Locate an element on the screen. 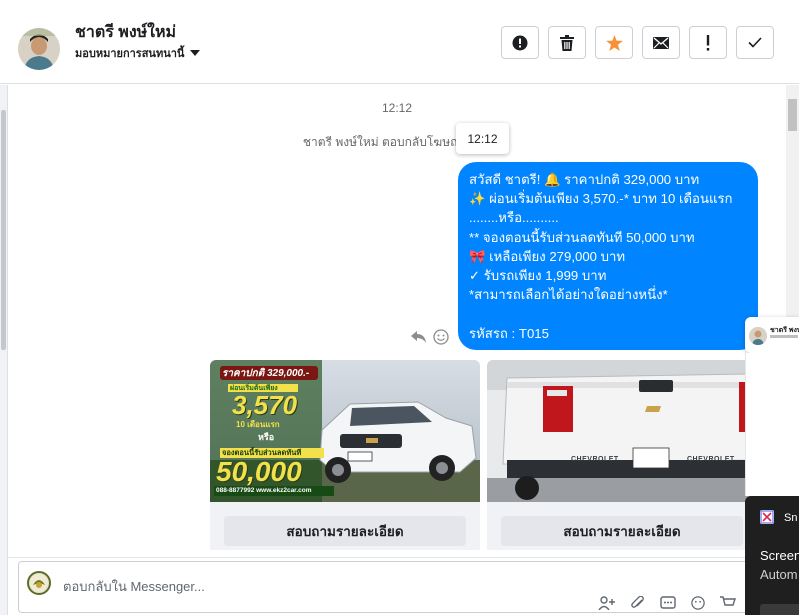 Image resolution: width=799 pixels, height=615 pixels. mark-unread-button is located at coordinates (661, 42).